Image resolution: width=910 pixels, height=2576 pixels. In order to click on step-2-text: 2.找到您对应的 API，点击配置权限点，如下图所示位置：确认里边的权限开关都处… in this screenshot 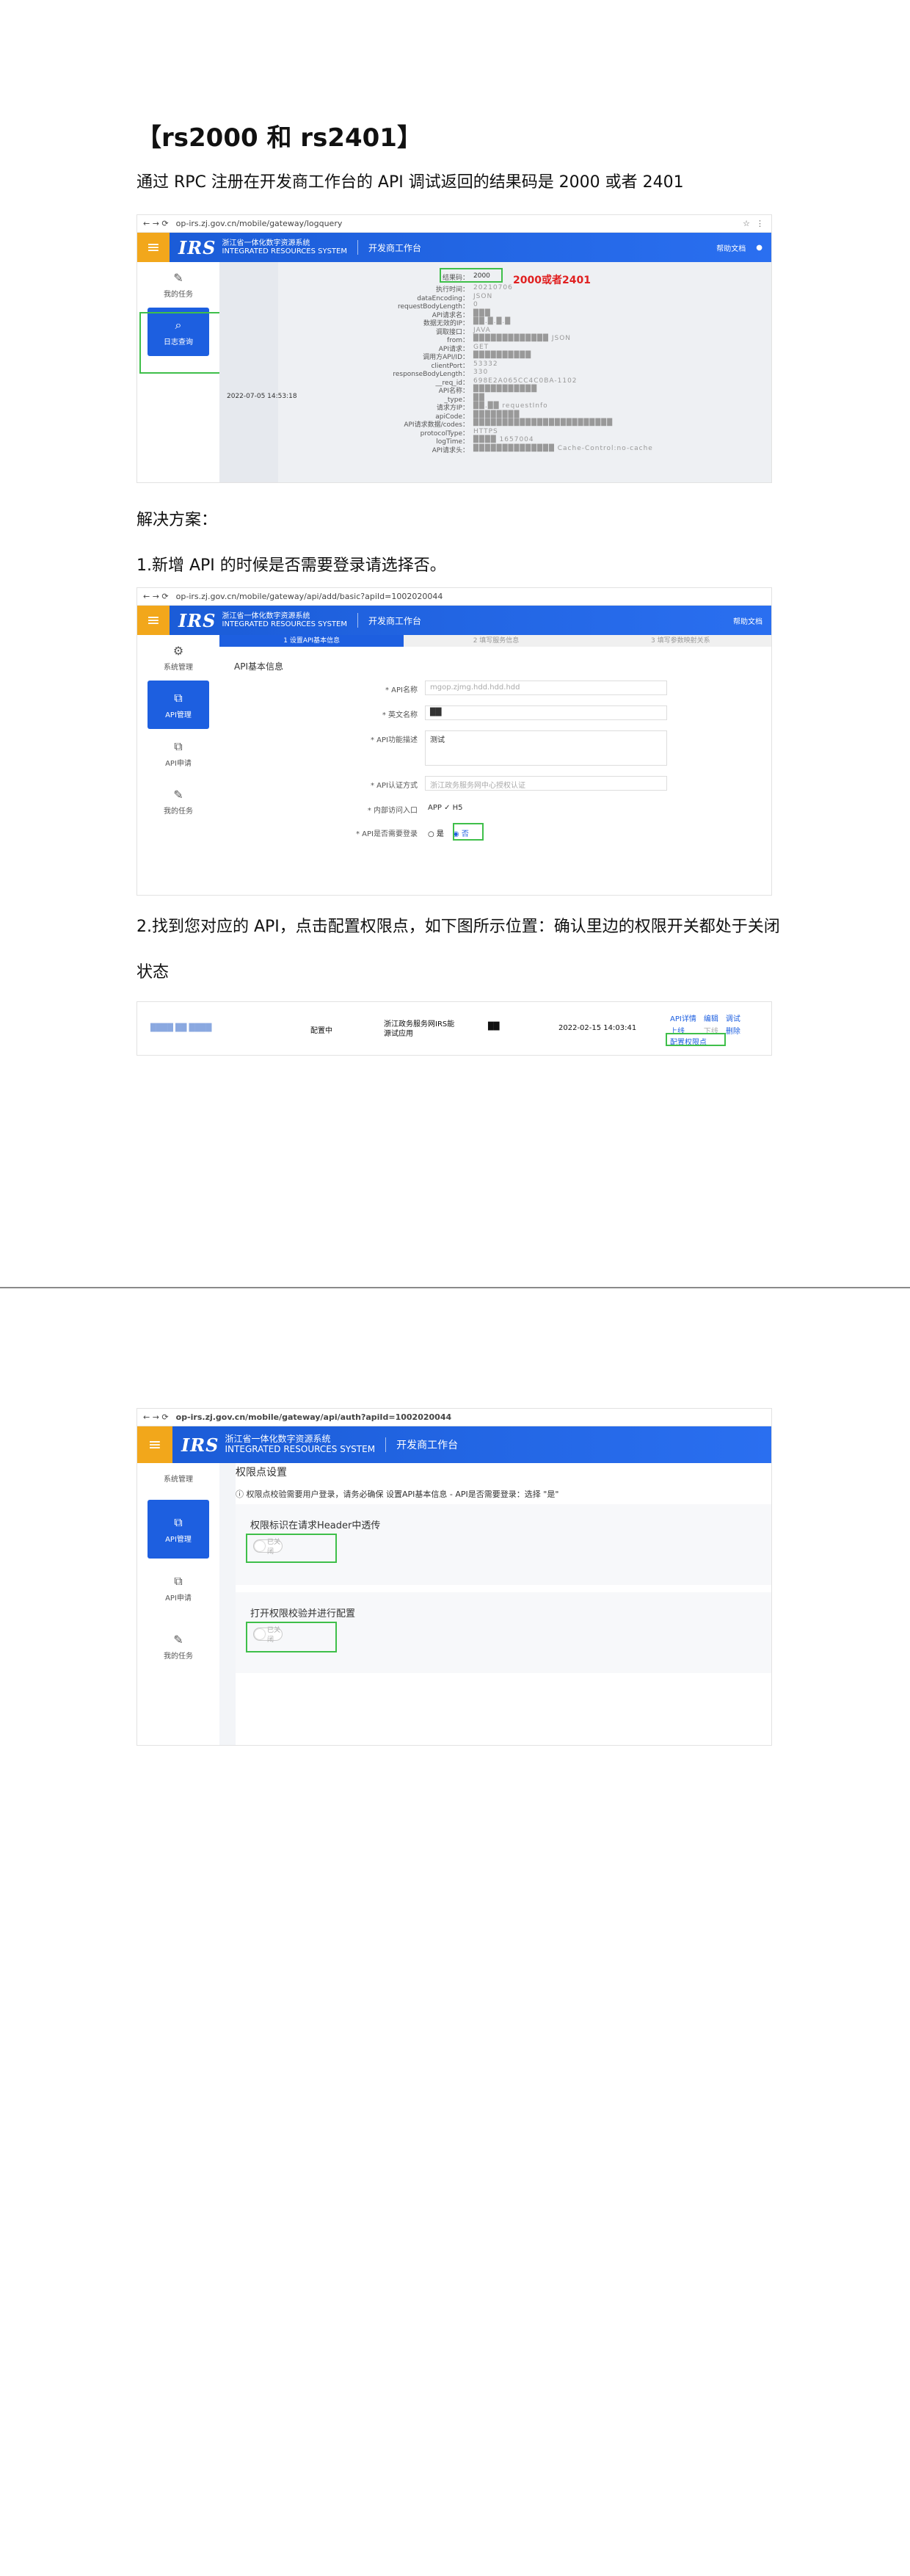, I will do `click(458, 927)`.